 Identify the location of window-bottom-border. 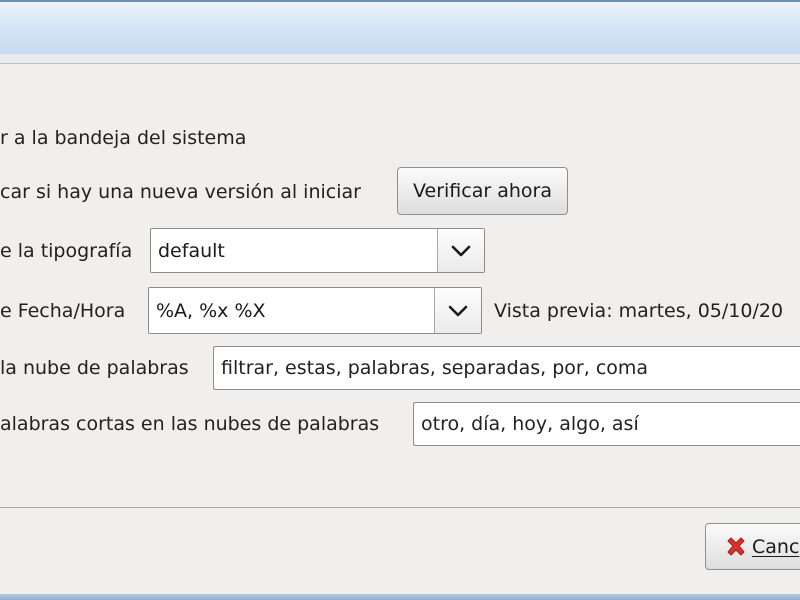
(400, 597).